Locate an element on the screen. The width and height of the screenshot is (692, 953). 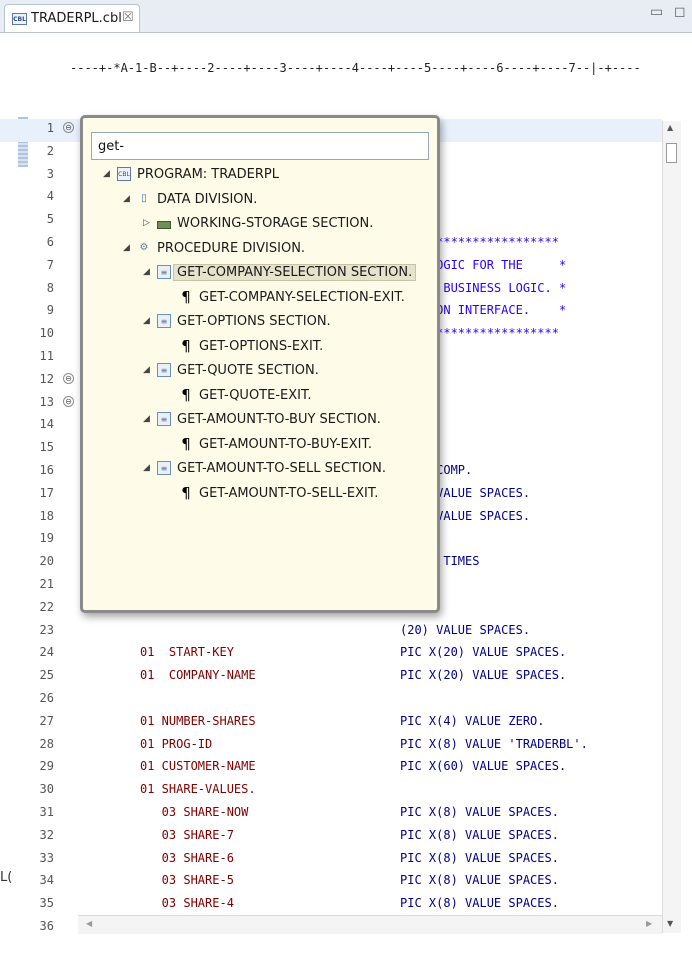
line-number: 2 is located at coordinates (50, 150).